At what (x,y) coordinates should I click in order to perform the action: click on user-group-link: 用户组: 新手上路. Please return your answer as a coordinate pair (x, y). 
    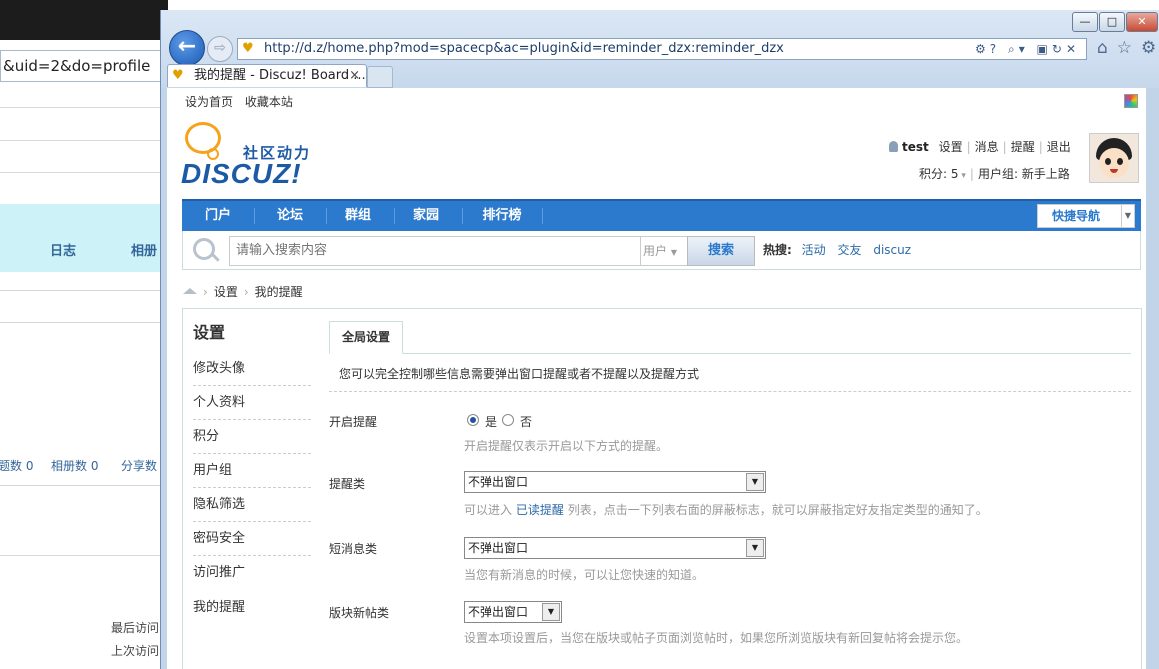
    Looking at the image, I should click on (1024, 174).